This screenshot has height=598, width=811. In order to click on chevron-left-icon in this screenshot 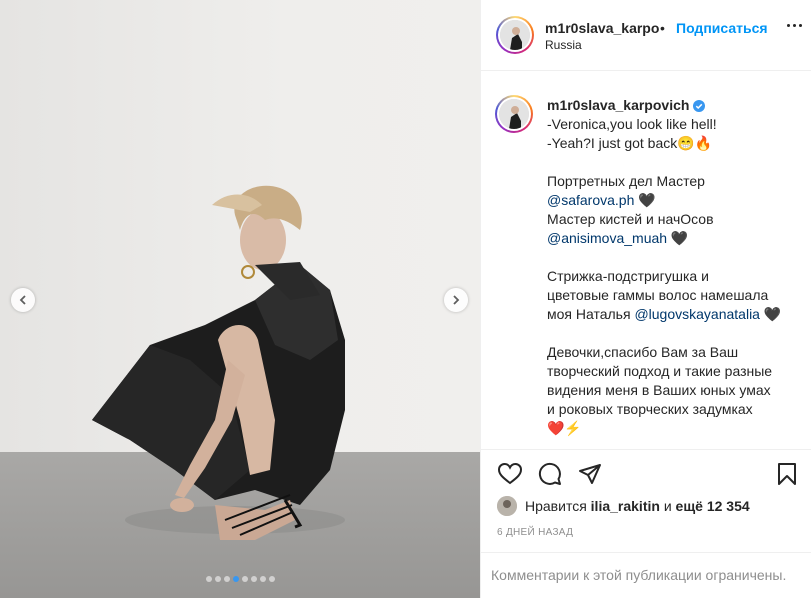, I will do `click(22, 300)`.